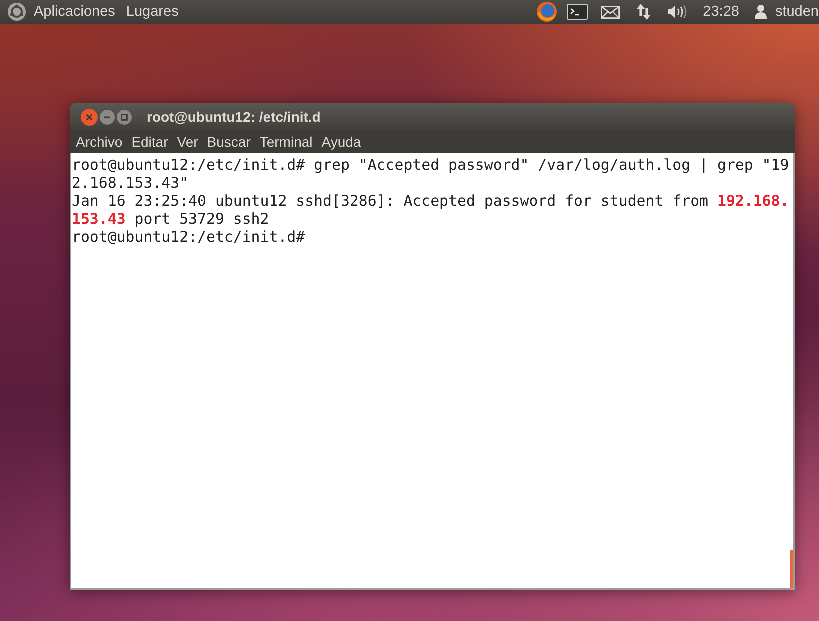 This screenshot has width=819, height=621. I want to click on terminal-line: Jan 16 23:25:40 ubuntu12 sshd[3286]: Accepted password for student from 192.168., so click(431, 201).